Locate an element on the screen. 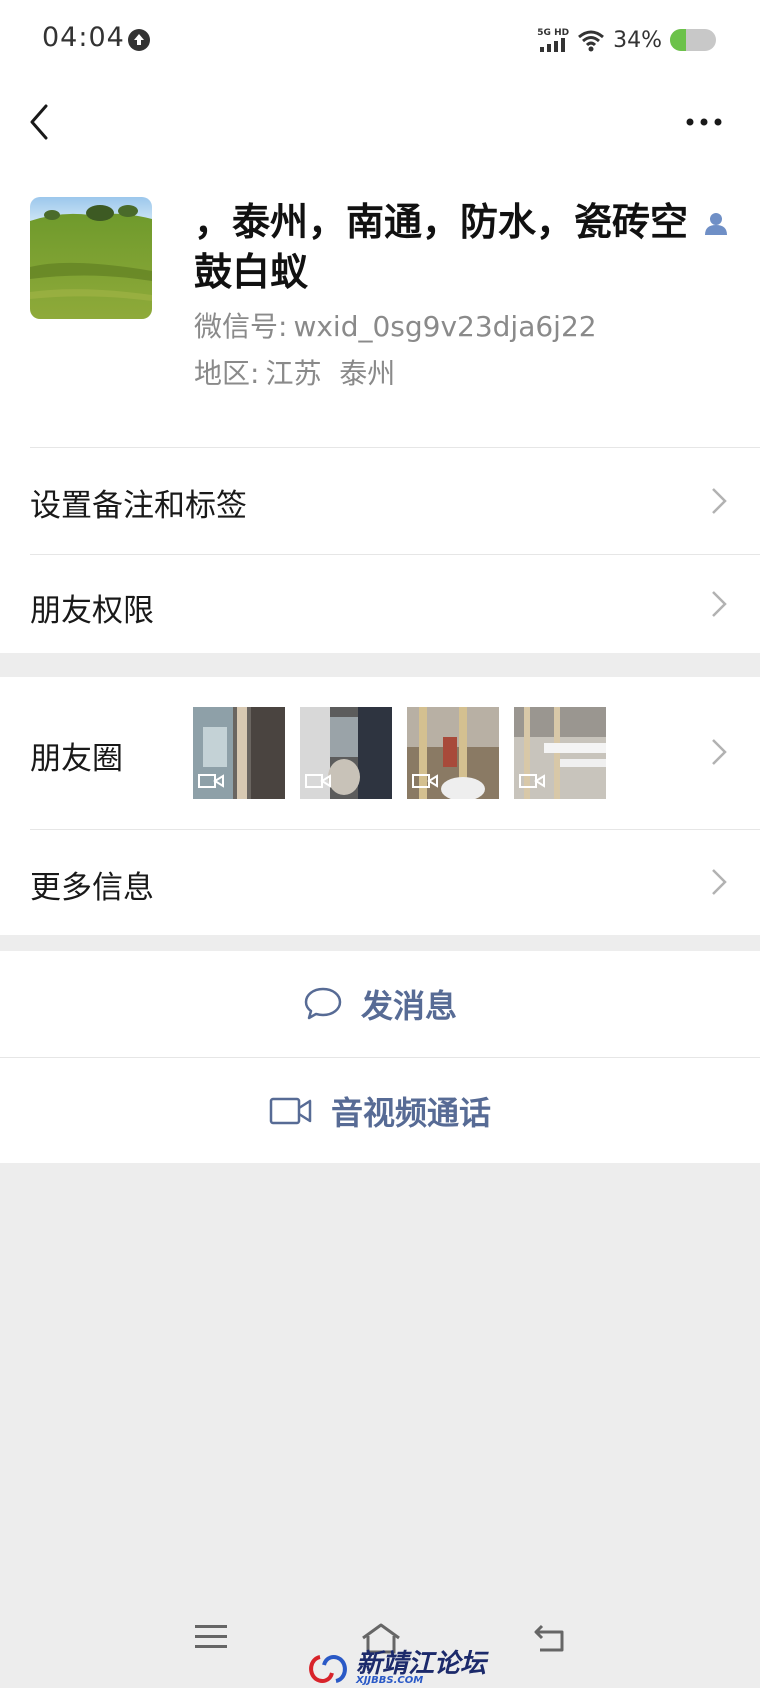 This screenshot has width=760, height=1688. signal-indicator: 5G HD is located at coordinates (553, 40).